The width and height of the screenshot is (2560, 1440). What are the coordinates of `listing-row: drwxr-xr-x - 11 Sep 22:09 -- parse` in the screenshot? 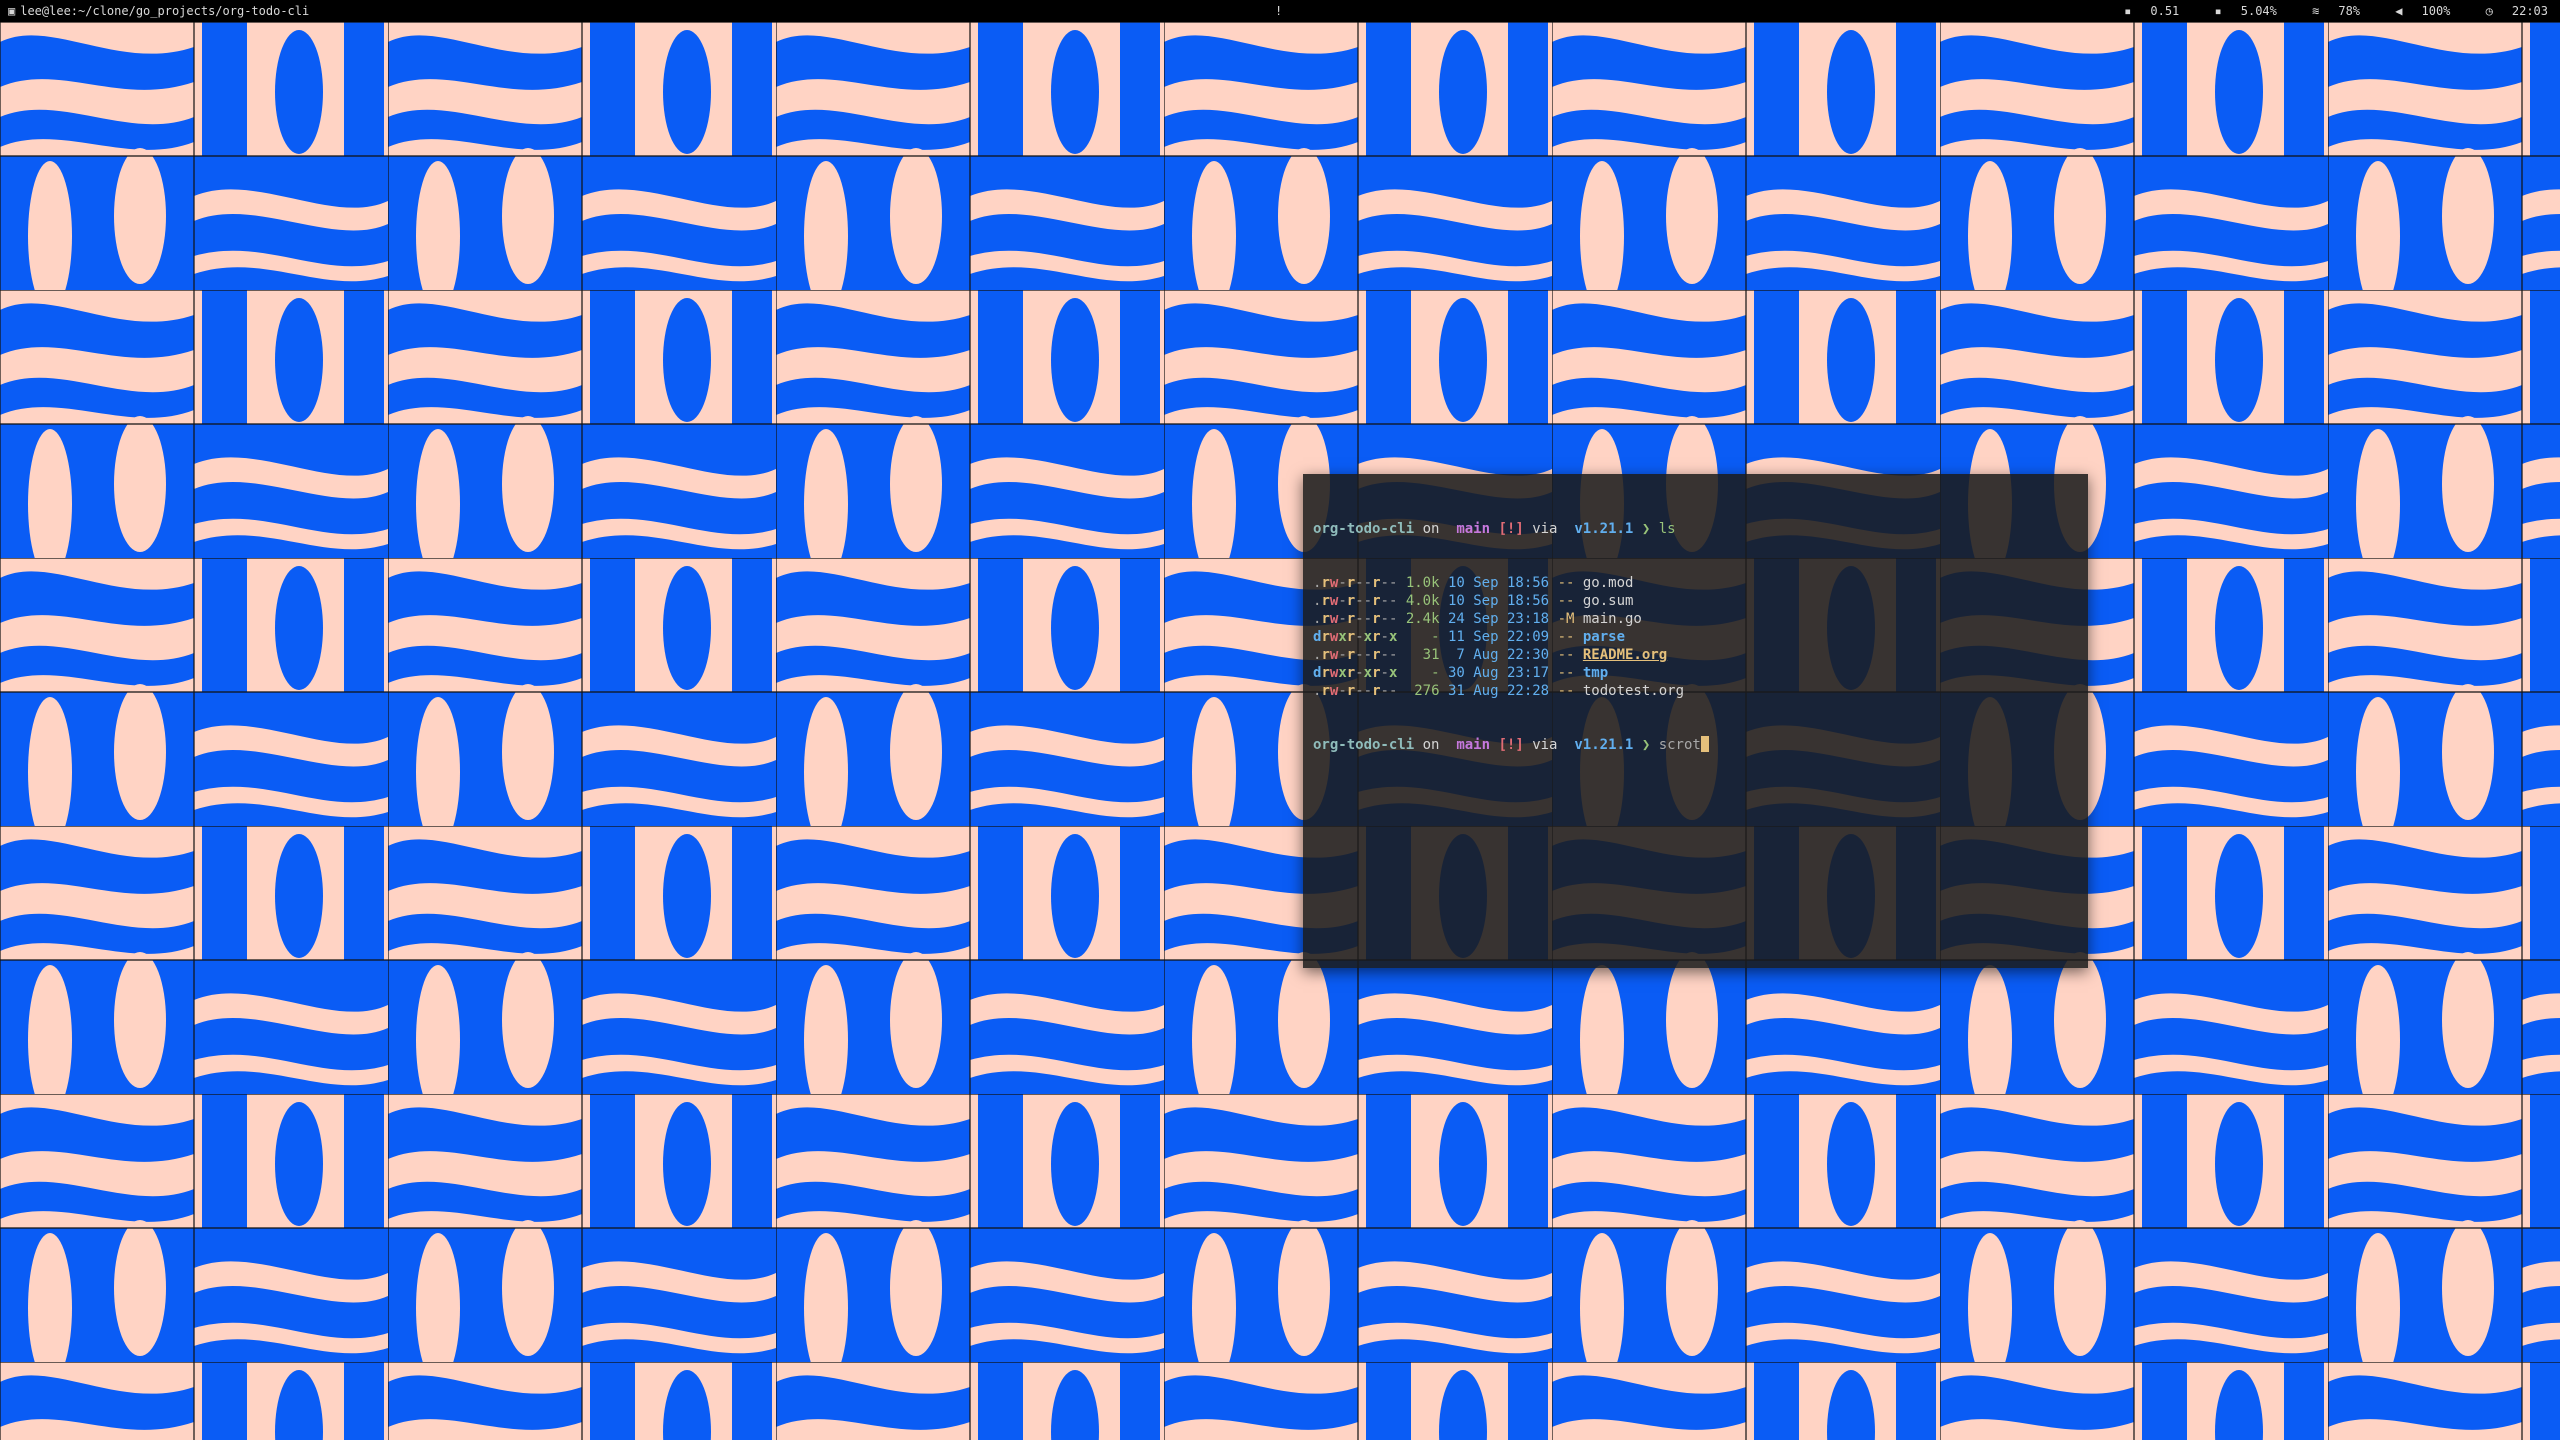 It's located at (1695, 637).